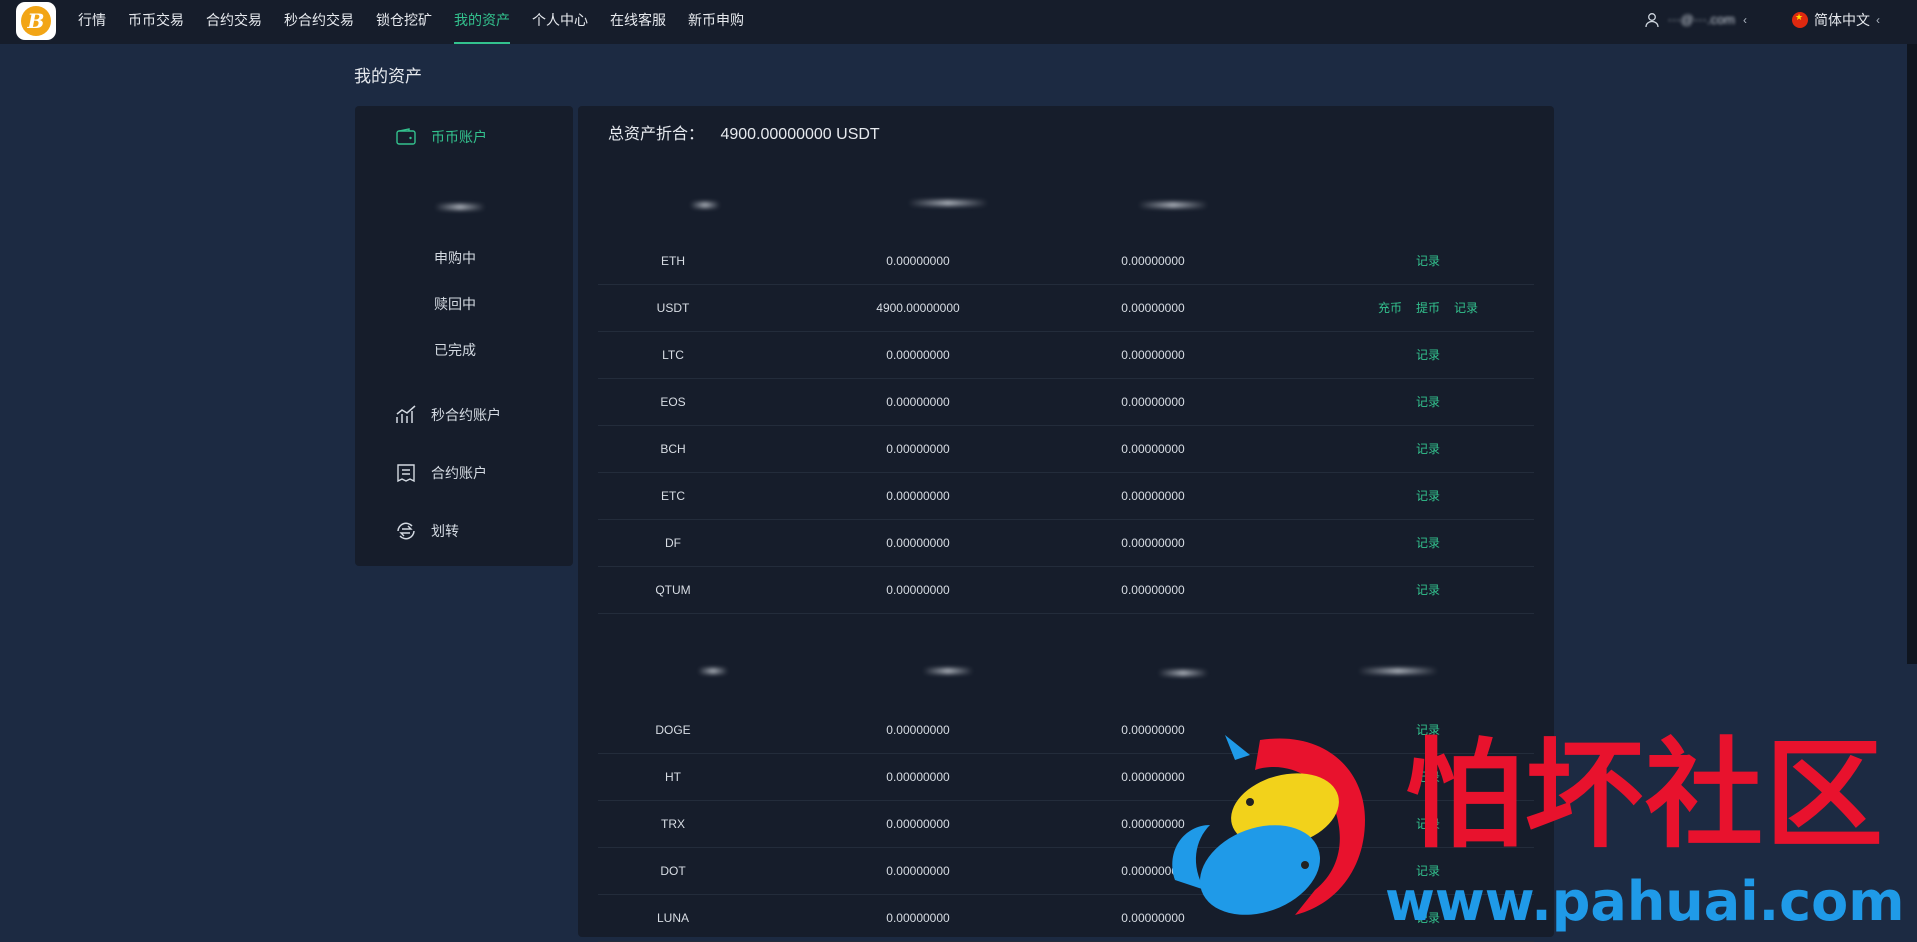 The image size is (1917, 942). Describe the element at coordinates (1645, 794) in the screenshot. I see `watermark-text: 怕坏社区` at that location.